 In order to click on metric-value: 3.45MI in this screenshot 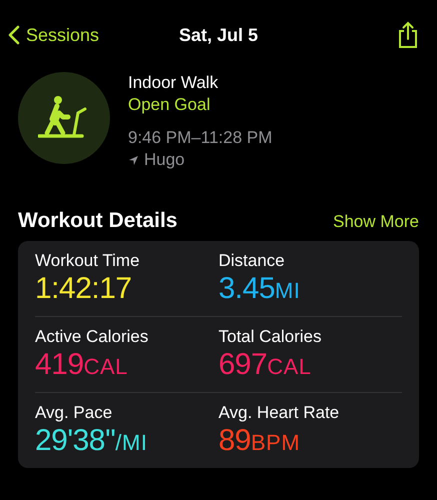, I will do `click(260, 289)`.